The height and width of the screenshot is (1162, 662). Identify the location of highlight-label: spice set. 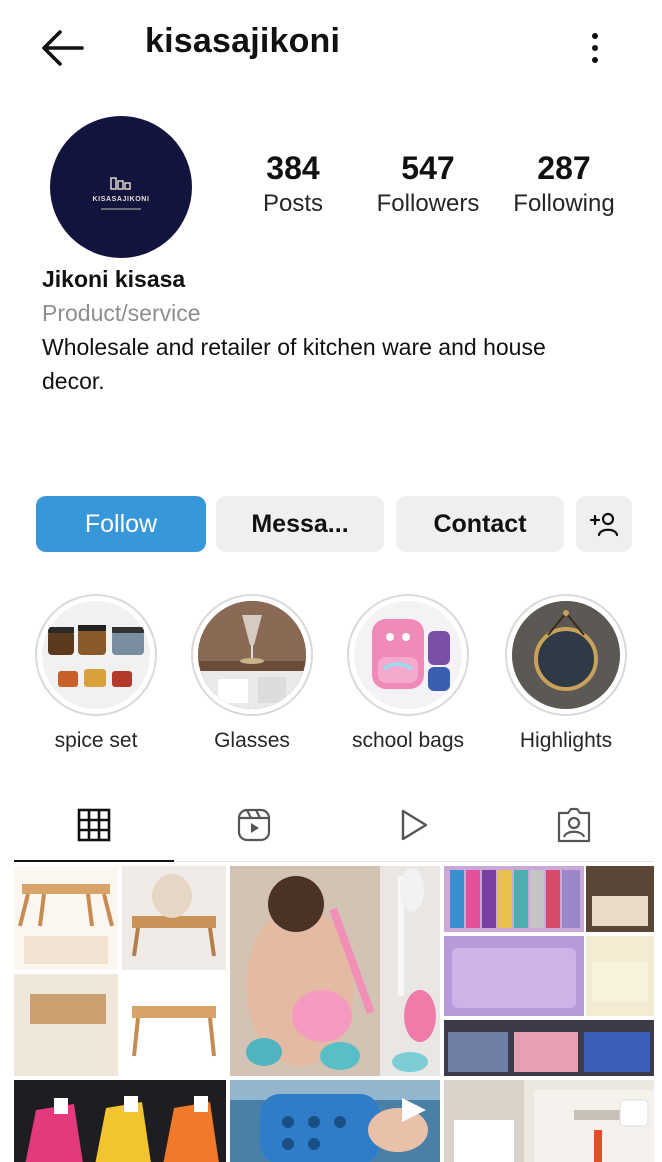
(96, 740).